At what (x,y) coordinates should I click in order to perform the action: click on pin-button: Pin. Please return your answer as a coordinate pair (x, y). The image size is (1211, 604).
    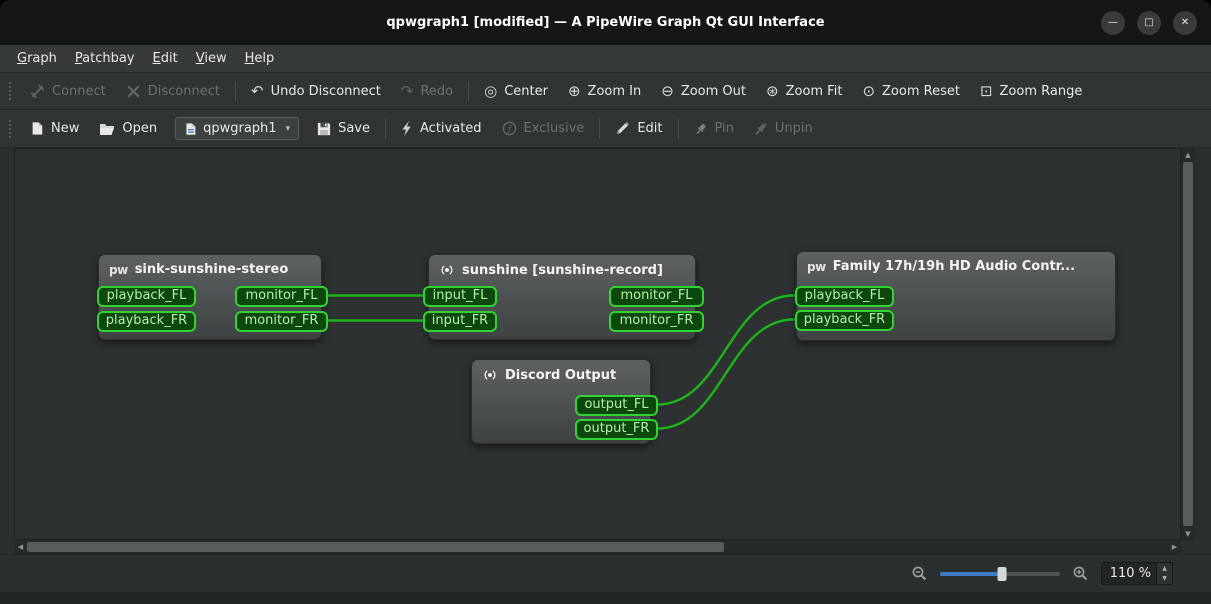
    Looking at the image, I should click on (714, 128).